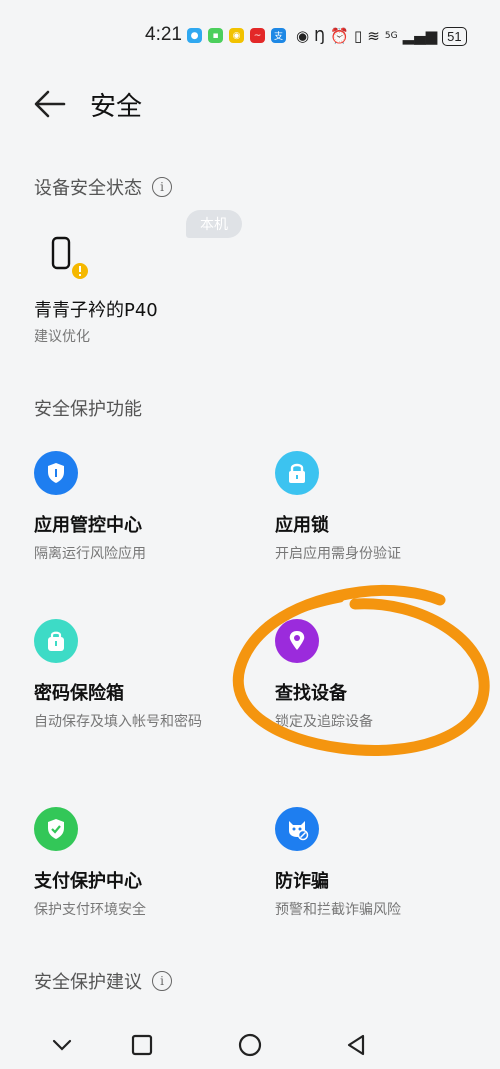 This screenshot has width=500, height=1069. I want to click on triangle-back-icon, so click(356, 1045).